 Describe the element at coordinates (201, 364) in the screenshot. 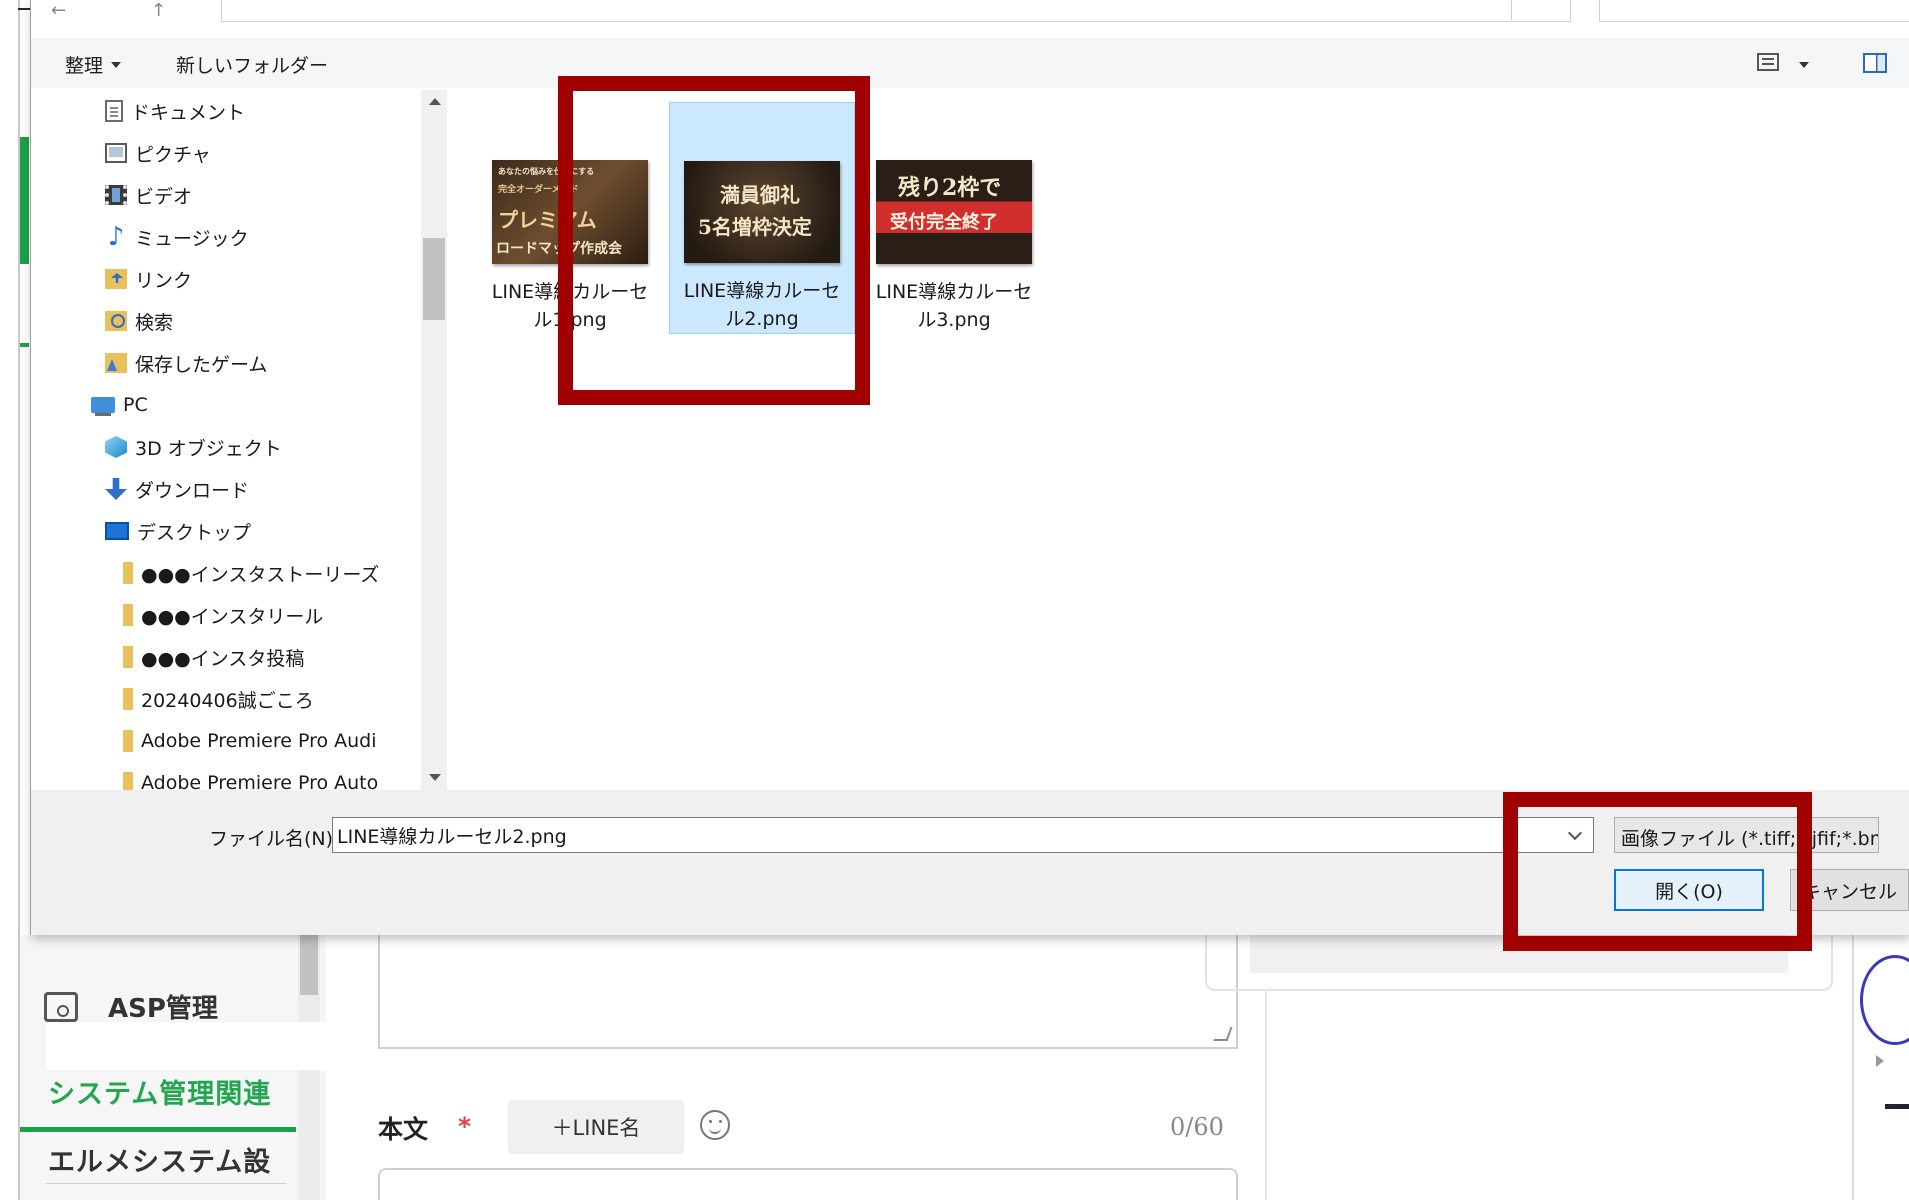

I see `nav-item-label: 保存したゲーム` at that location.